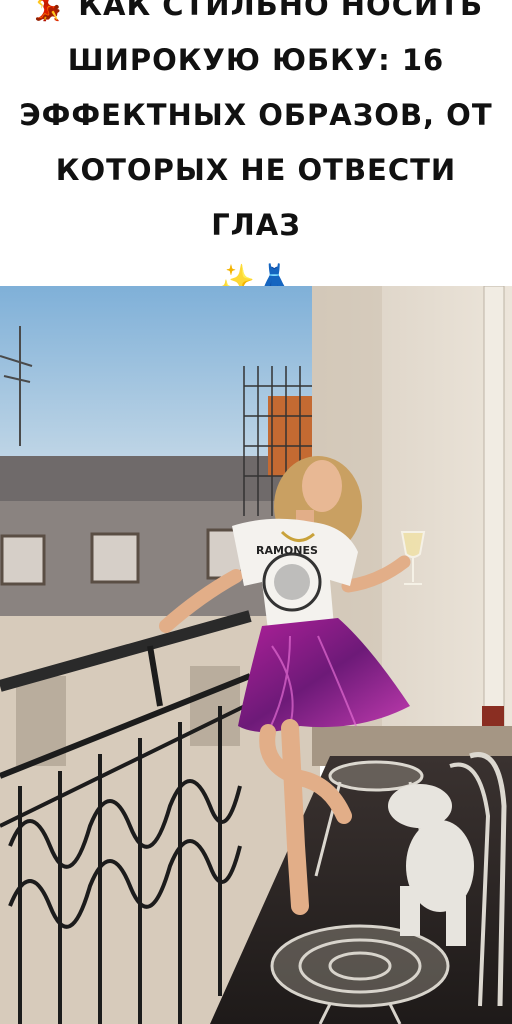 The width and height of the screenshot is (512, 1024). Describe the element at coordinates (295, 817) in the screenshot. I see `standing-leg` at that location.